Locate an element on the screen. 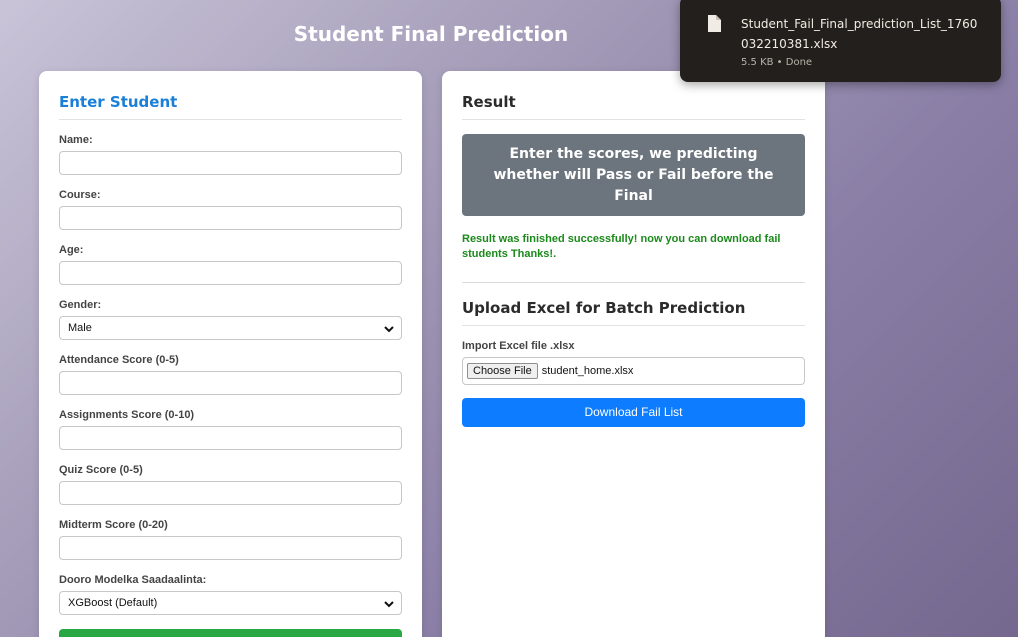  selected-file-name: student_home.xlsx is located at coordinates (587, 371).